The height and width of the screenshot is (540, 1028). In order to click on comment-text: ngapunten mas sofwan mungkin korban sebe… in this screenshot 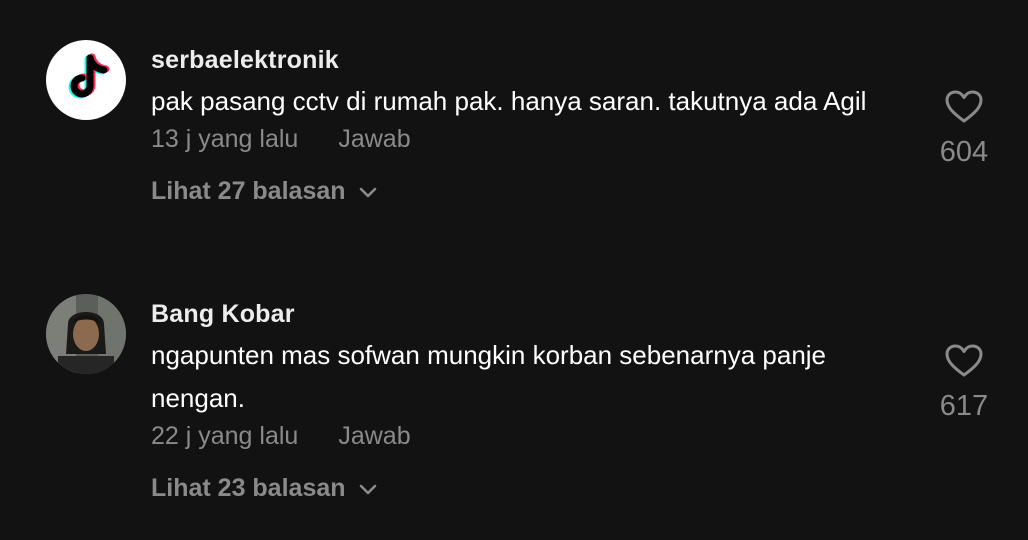, I will do `click(489, 376)`.